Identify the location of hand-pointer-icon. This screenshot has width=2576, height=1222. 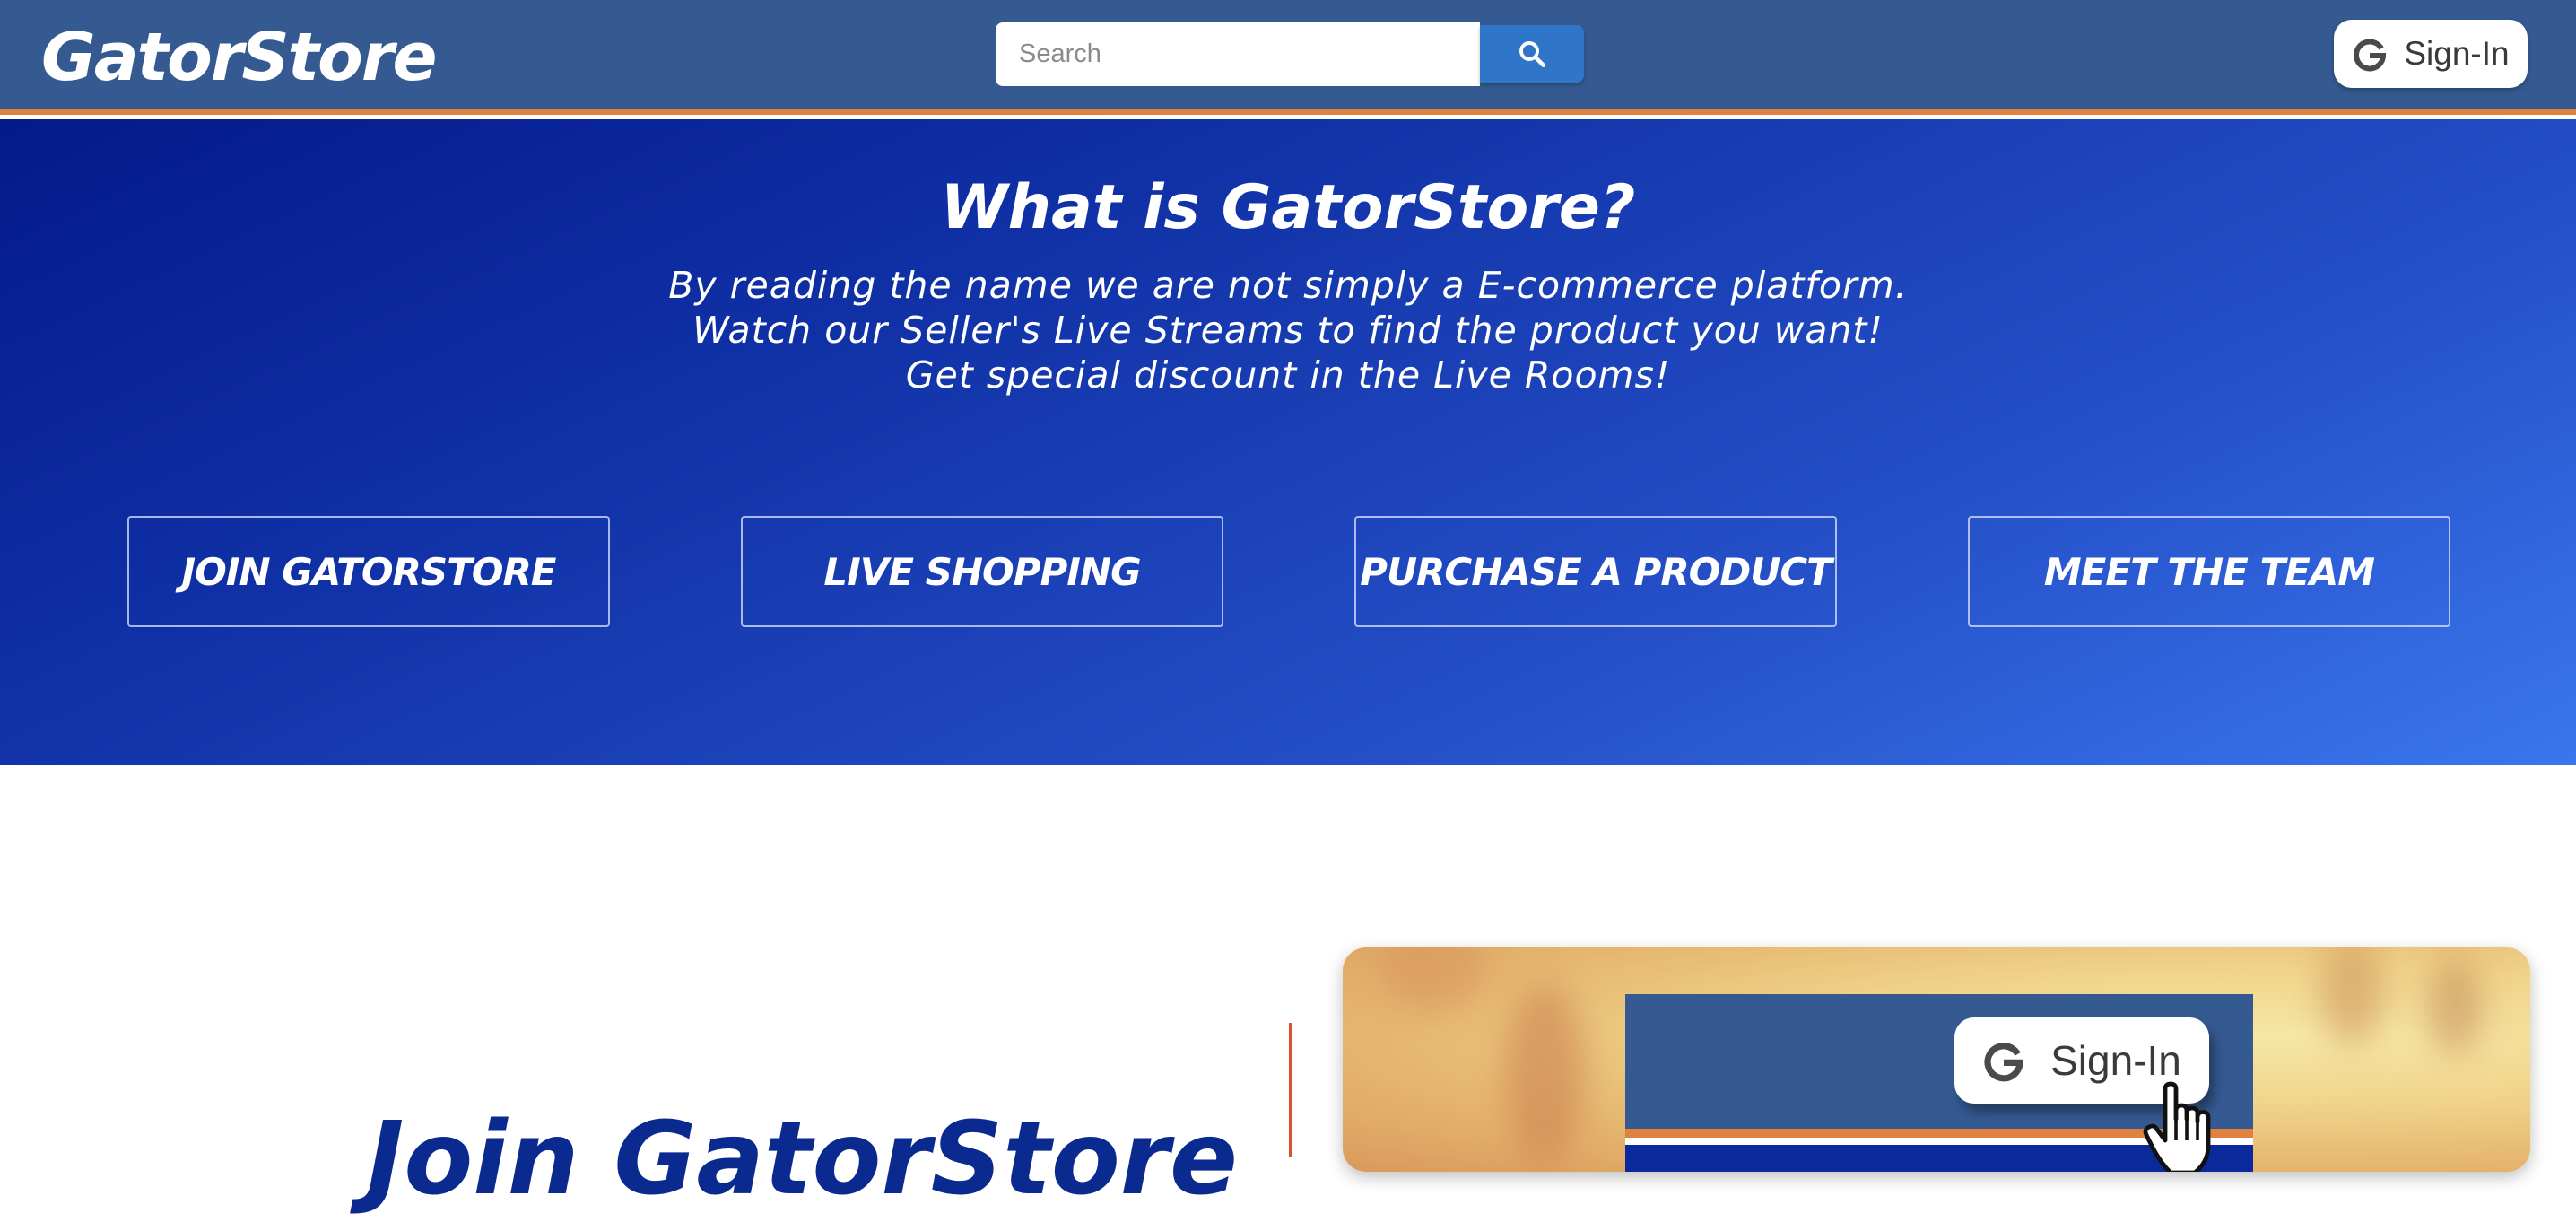
(2177, 1126).